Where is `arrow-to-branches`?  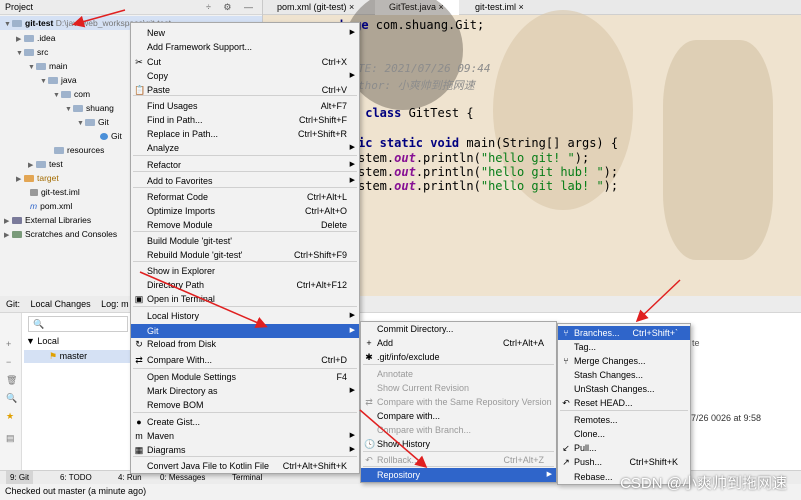
arrow-to-branches is located at coordinates (658, 301).